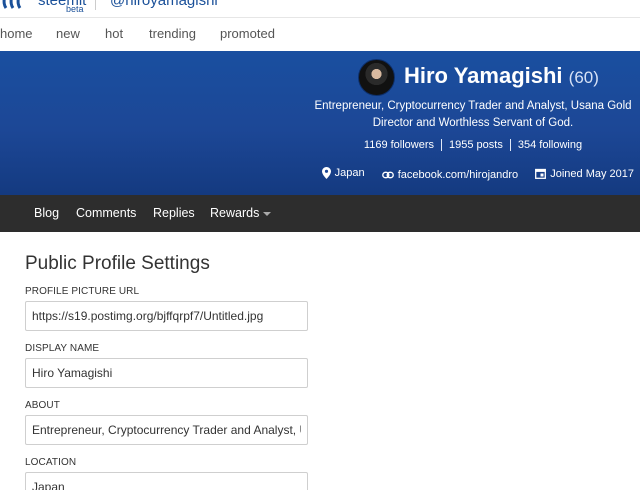 Image resolution: width=640 pixels, height=490 pixels. What do you see at coordinates (172, 33) in the screenshot?
I see `nav-trending: trending` at bounding box center [172, 33].